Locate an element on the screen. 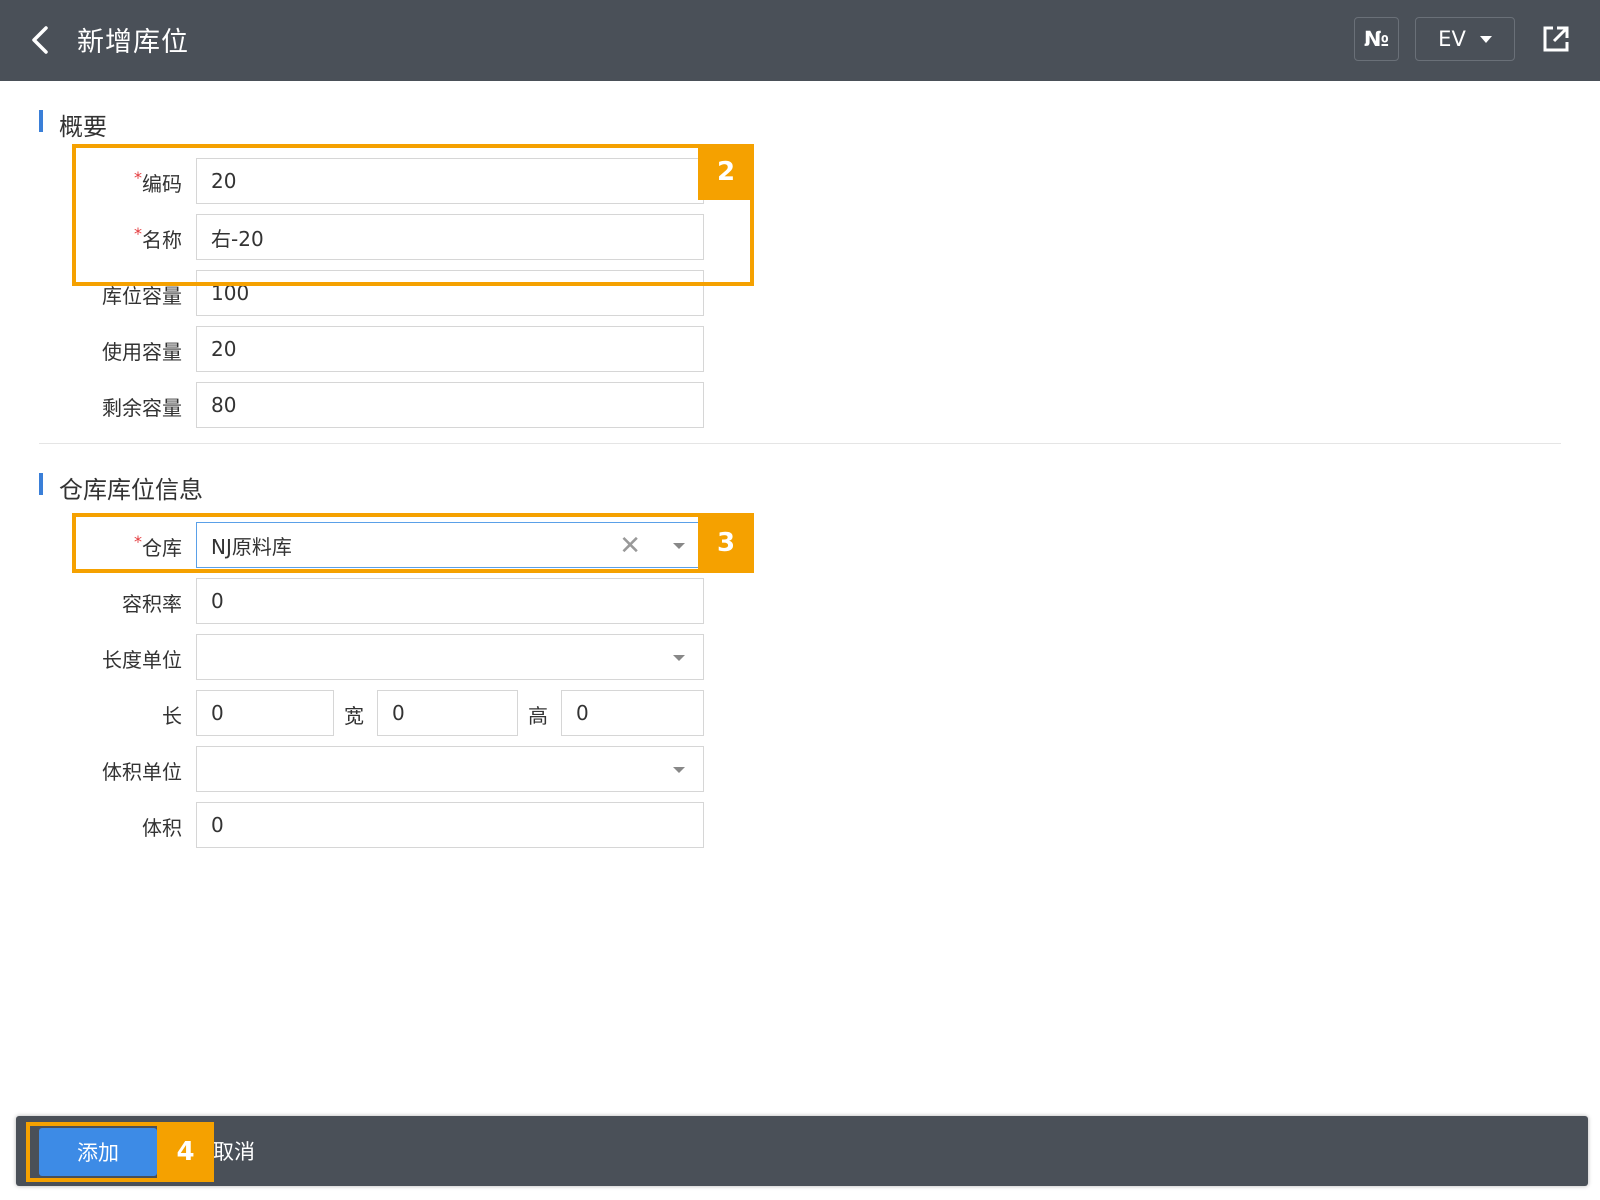  annotation-badge-4: 4 is located at coordinates (185, 1152).